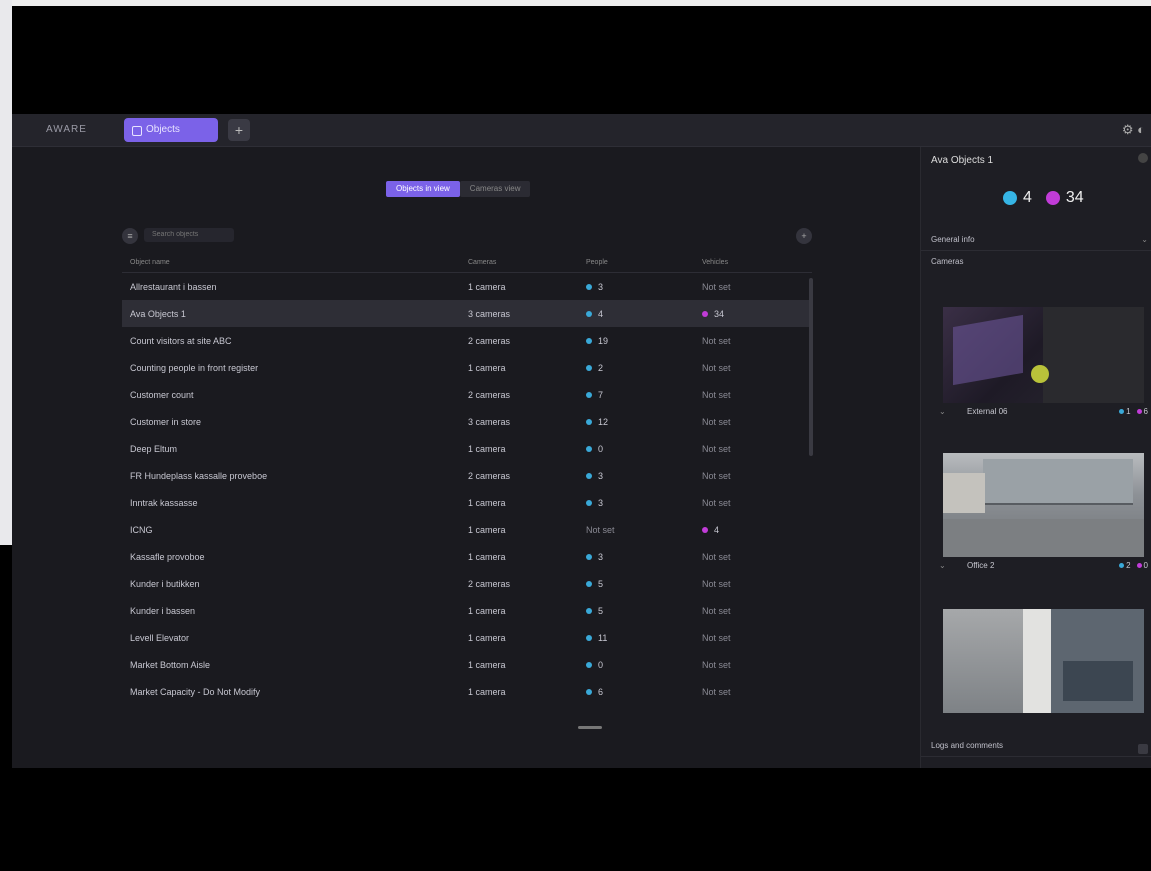  What do you see at coordinates (1036, 240) in the screenshot?
I see `section-general-info: General info ⌄` at bounding box center [1036, 240].